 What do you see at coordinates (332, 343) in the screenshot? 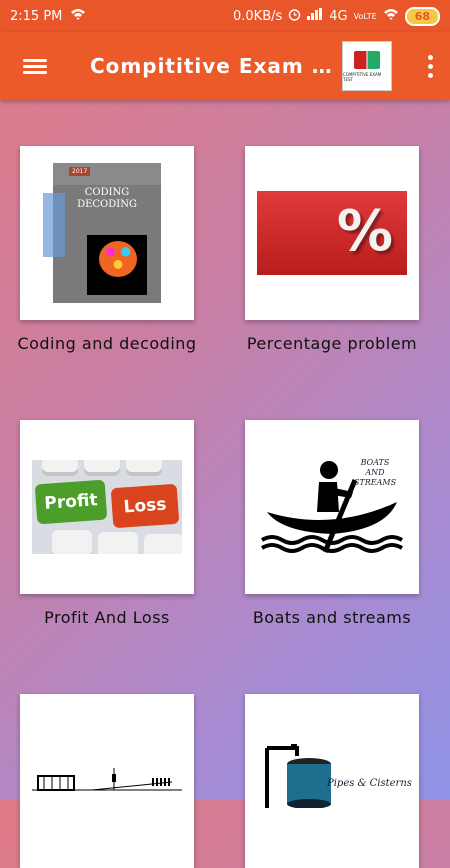
I see `topic-label-percentage: Percentage problem` at bounding box center [332, 343].